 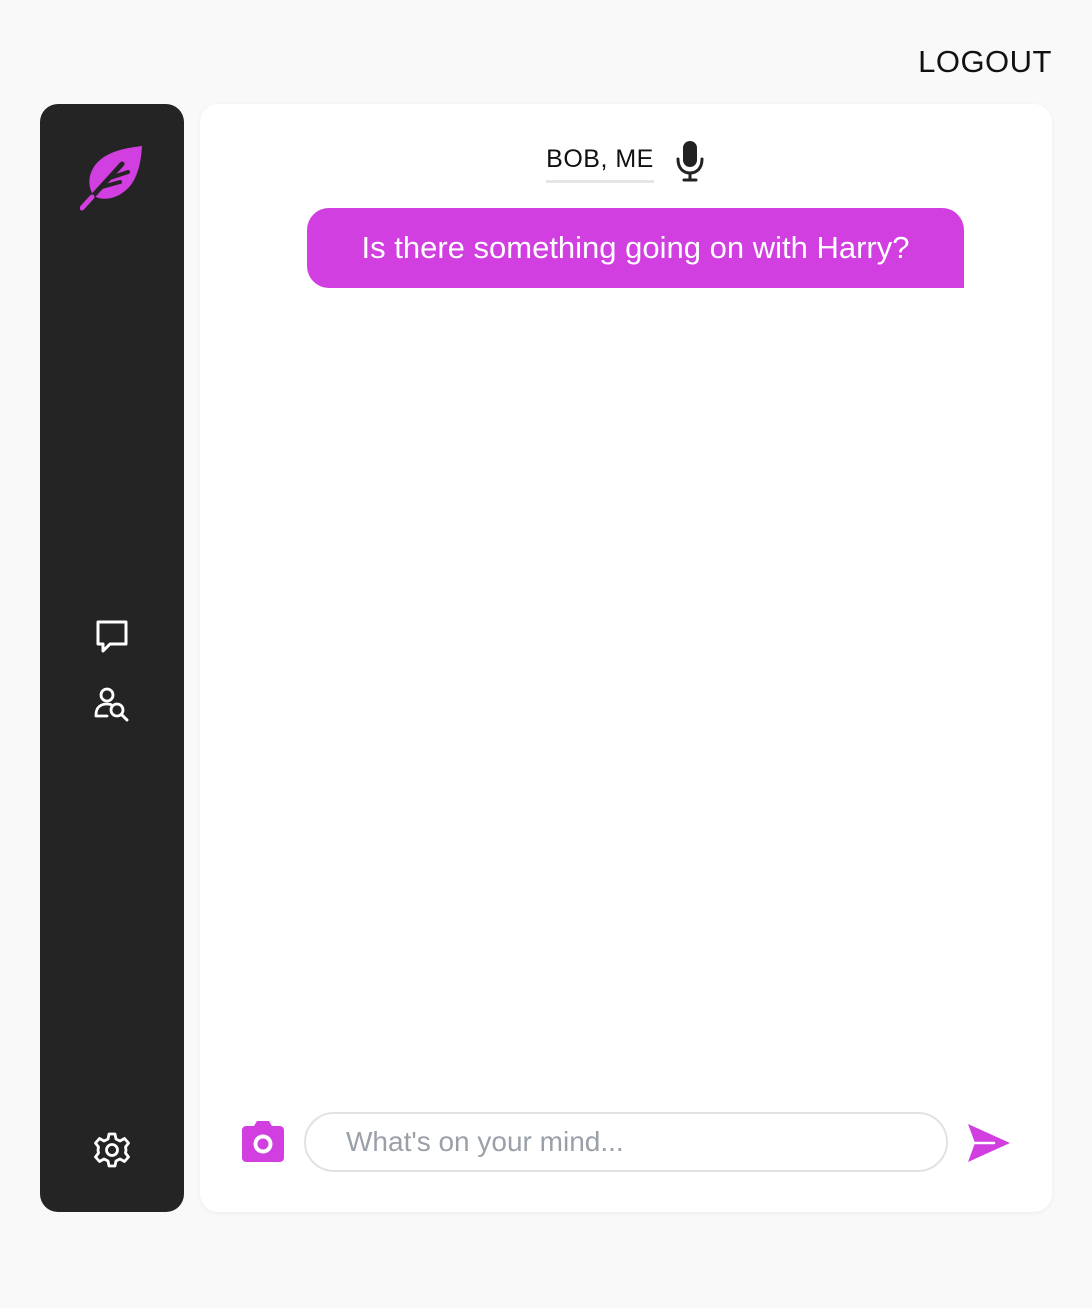 I want to click on chat-header: BOB, ME, so click(x=626, y=161).